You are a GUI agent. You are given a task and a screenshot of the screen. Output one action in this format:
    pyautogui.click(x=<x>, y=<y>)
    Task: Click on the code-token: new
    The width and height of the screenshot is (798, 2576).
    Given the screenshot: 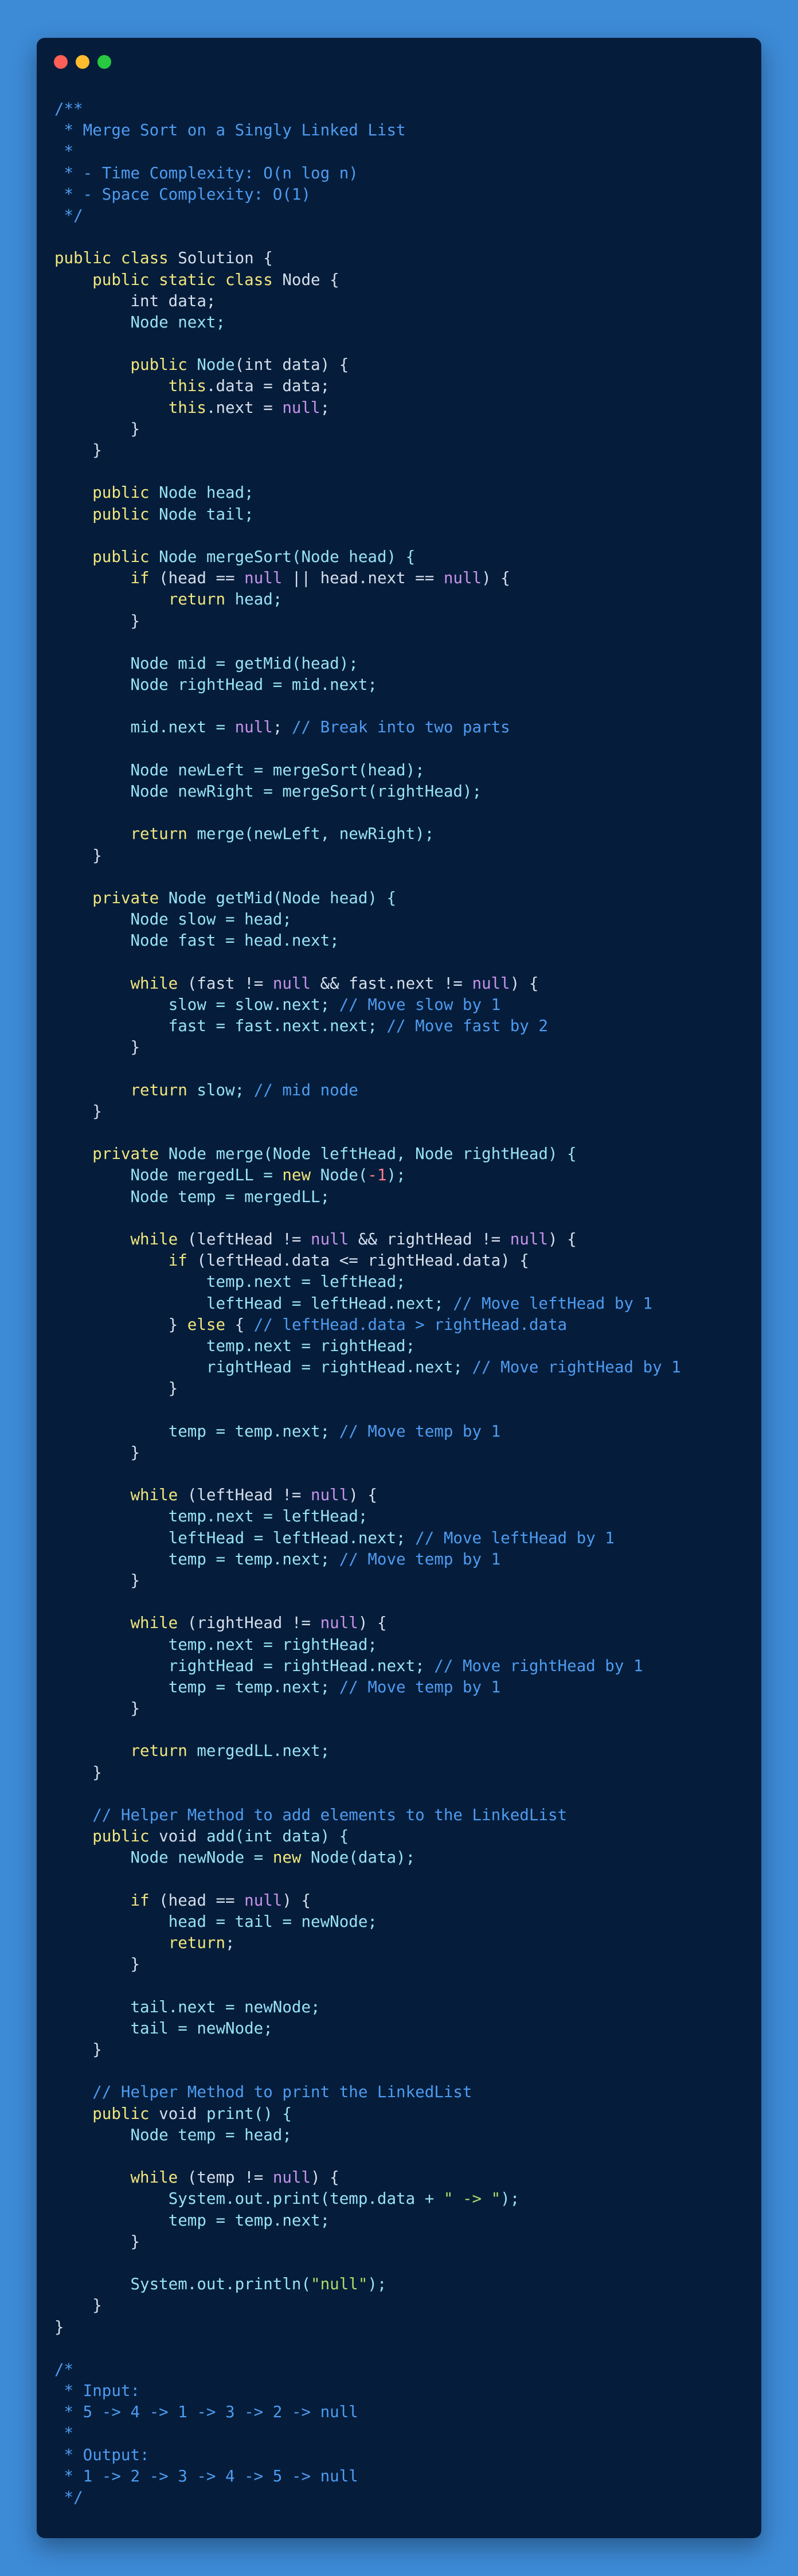 What is the action you would take?
    pyautogui.click(x=291, y=1858)
    